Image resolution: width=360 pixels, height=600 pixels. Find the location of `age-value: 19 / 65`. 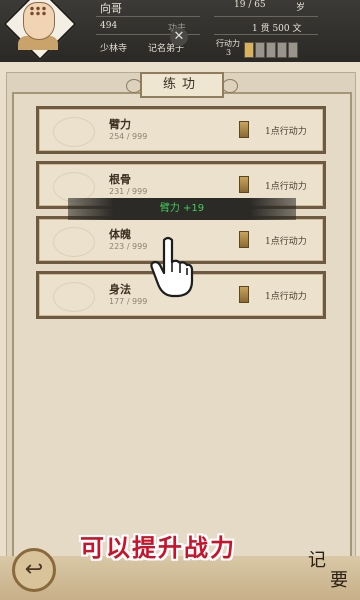

age-value: 19 / 65 is located at coordinates (250, 5).